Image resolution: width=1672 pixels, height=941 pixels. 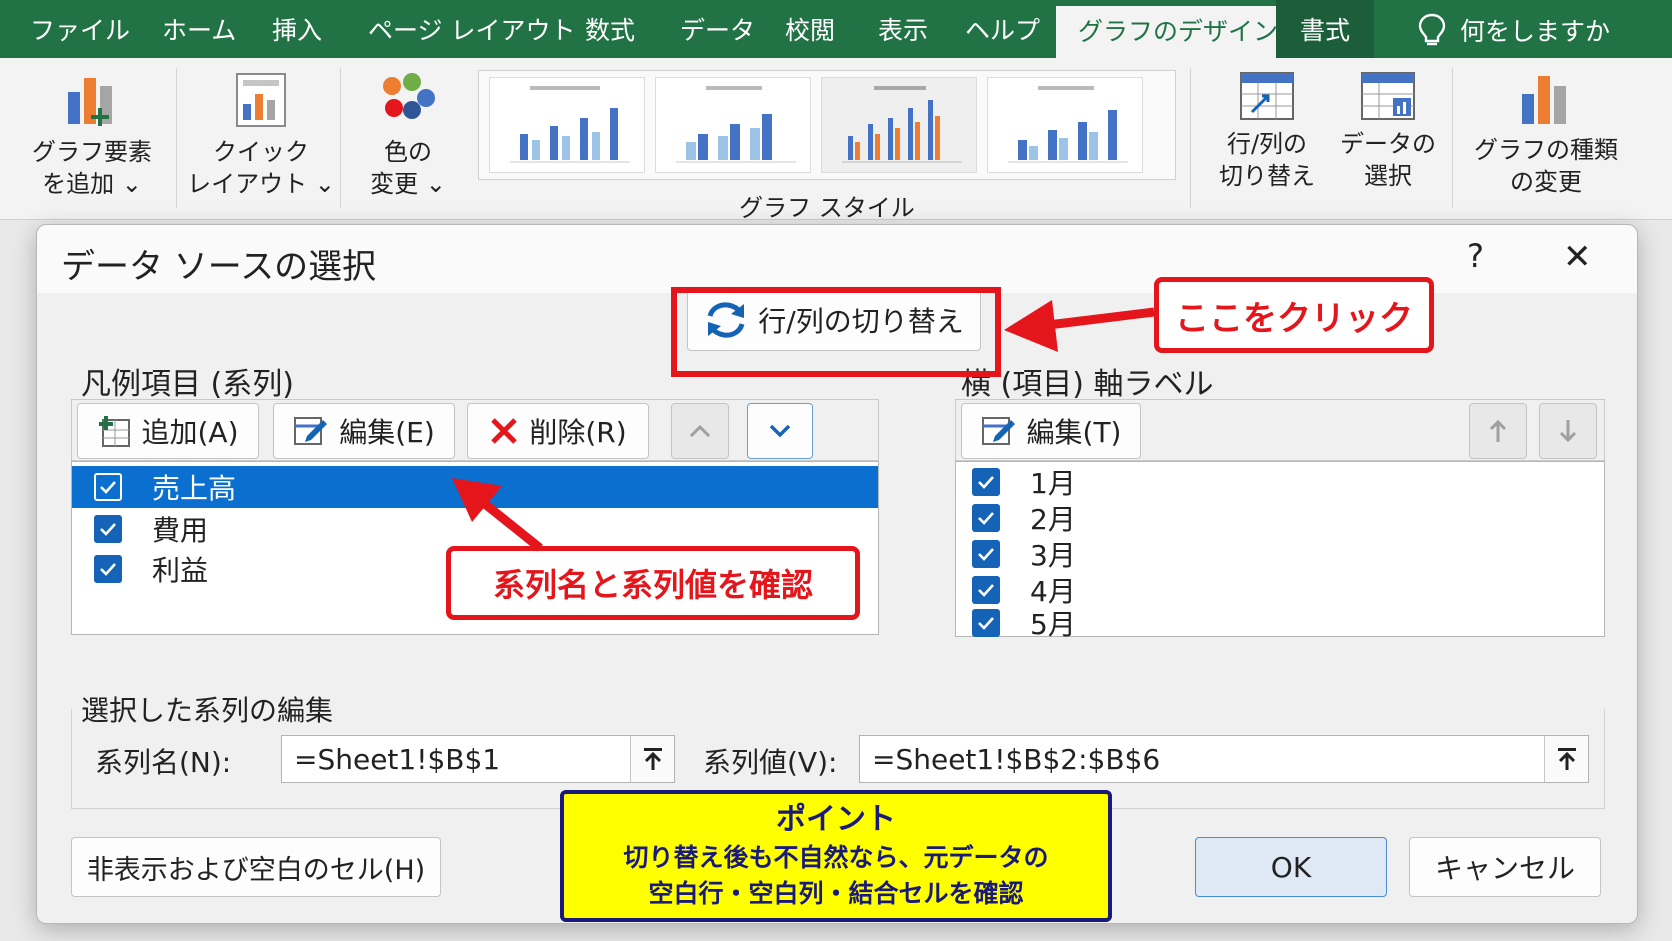 What do you see at coordinates (903, 29) in the screenshot?
I see `tab-view: 表示` at bounding box center [903, 29].